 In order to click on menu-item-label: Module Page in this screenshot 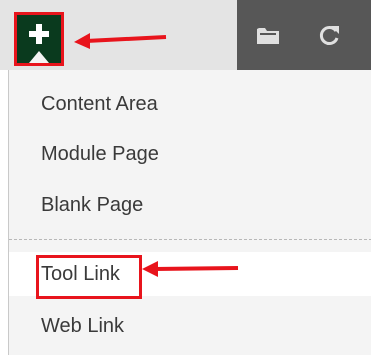, I will do `click(100, 154)`.